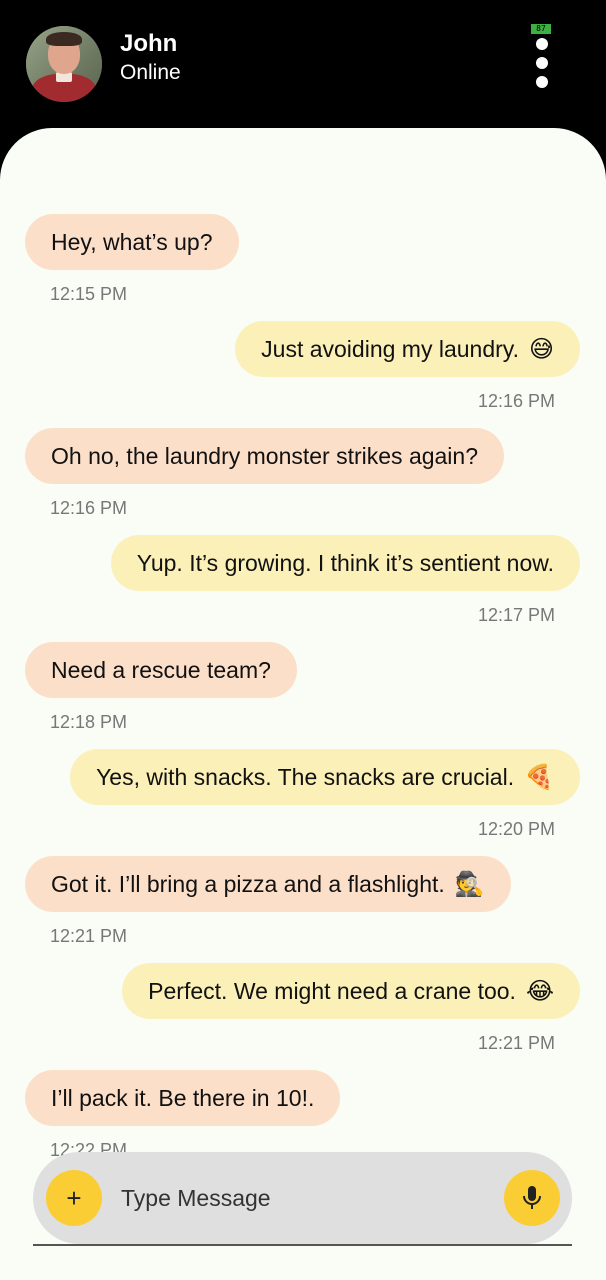  What do you see at coordinates (390, 348) in the screenshot?
I see `message-text: Just avoiding my laundry.` at bounding box center [390, 348].